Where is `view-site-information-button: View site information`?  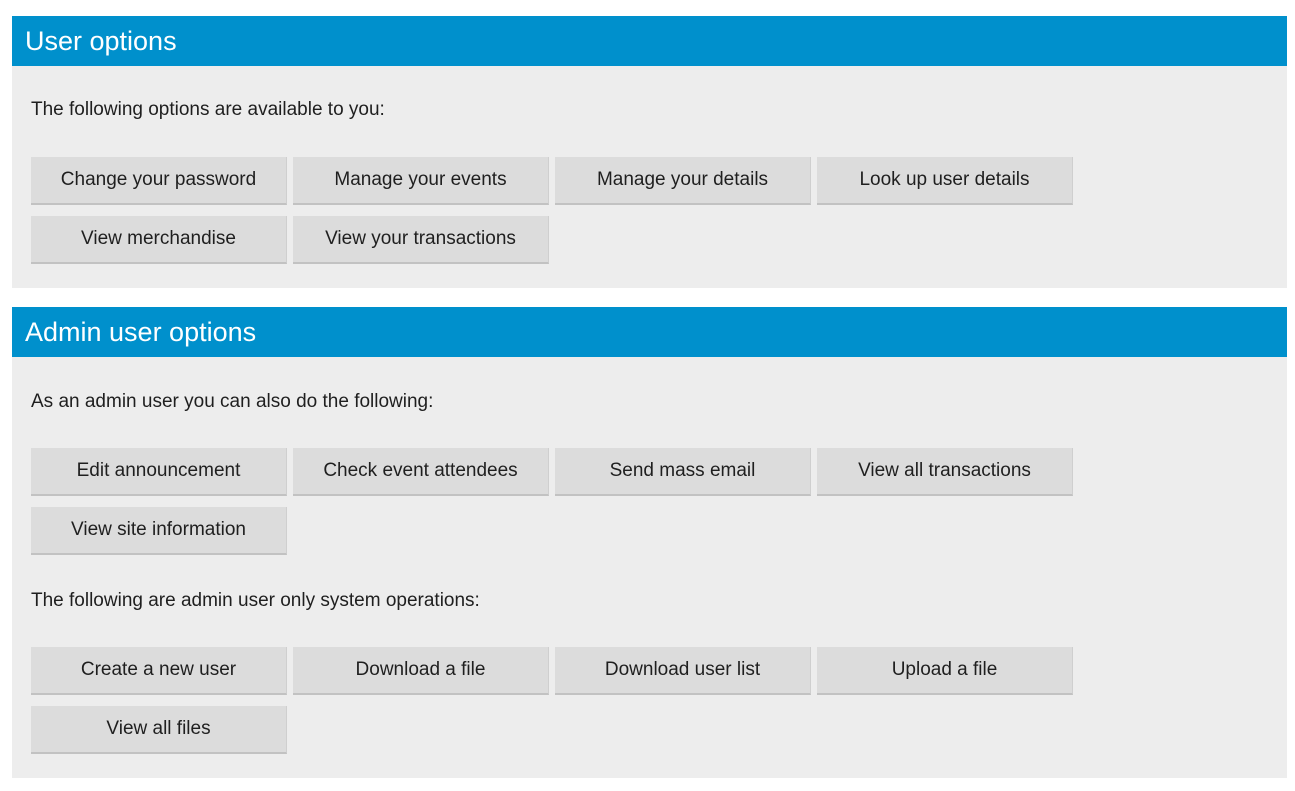 view-site-information-button: View site information is located at coordinates (159, 531).